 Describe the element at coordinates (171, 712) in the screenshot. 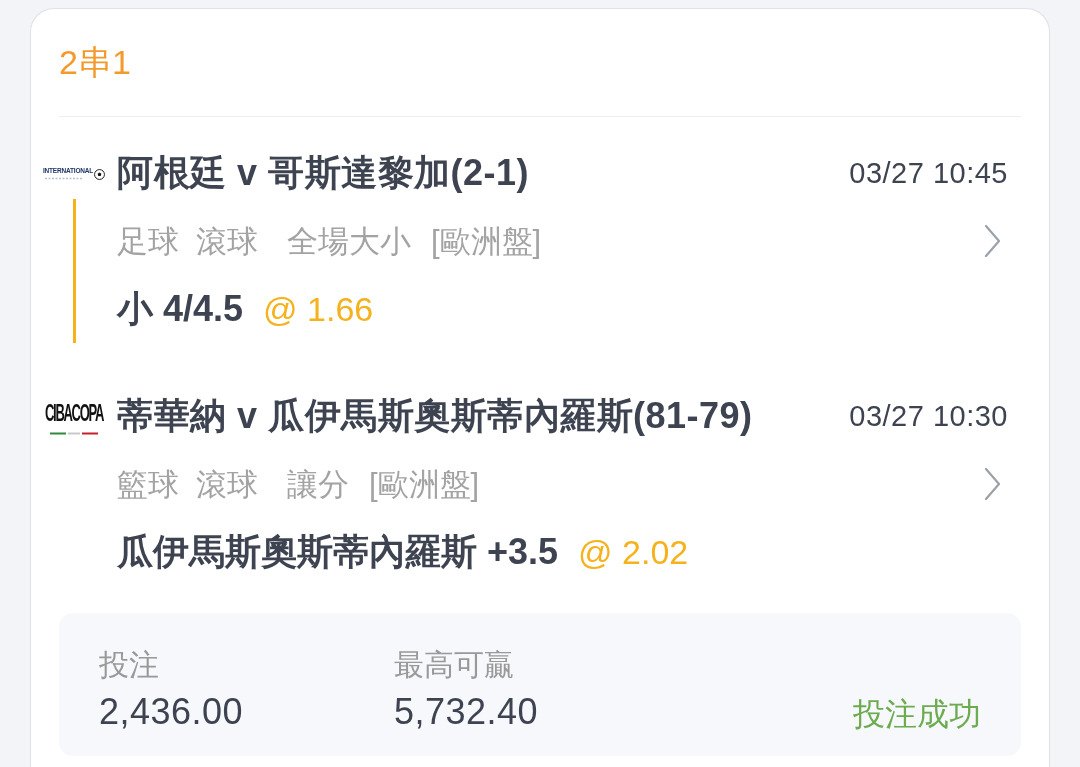

I see `stake-amount: 2,436.00` at that location.